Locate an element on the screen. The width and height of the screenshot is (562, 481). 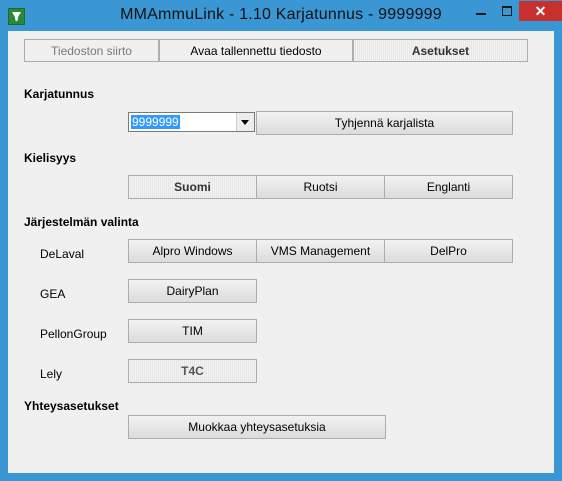
t4c-button: T4C is located at coordinates (192, 371).